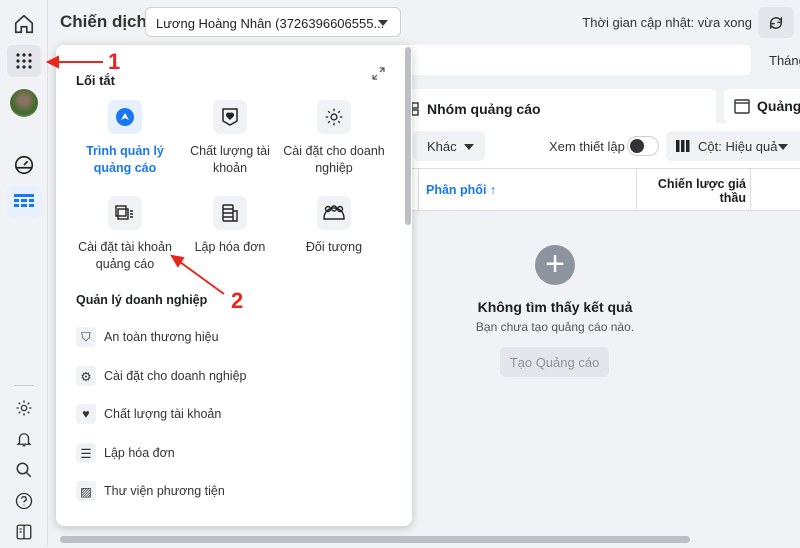  What do you see at coordinates (114, 61) in the screenshot?
I see `annotation-label-1: 1` at bounding box center [114, 61].